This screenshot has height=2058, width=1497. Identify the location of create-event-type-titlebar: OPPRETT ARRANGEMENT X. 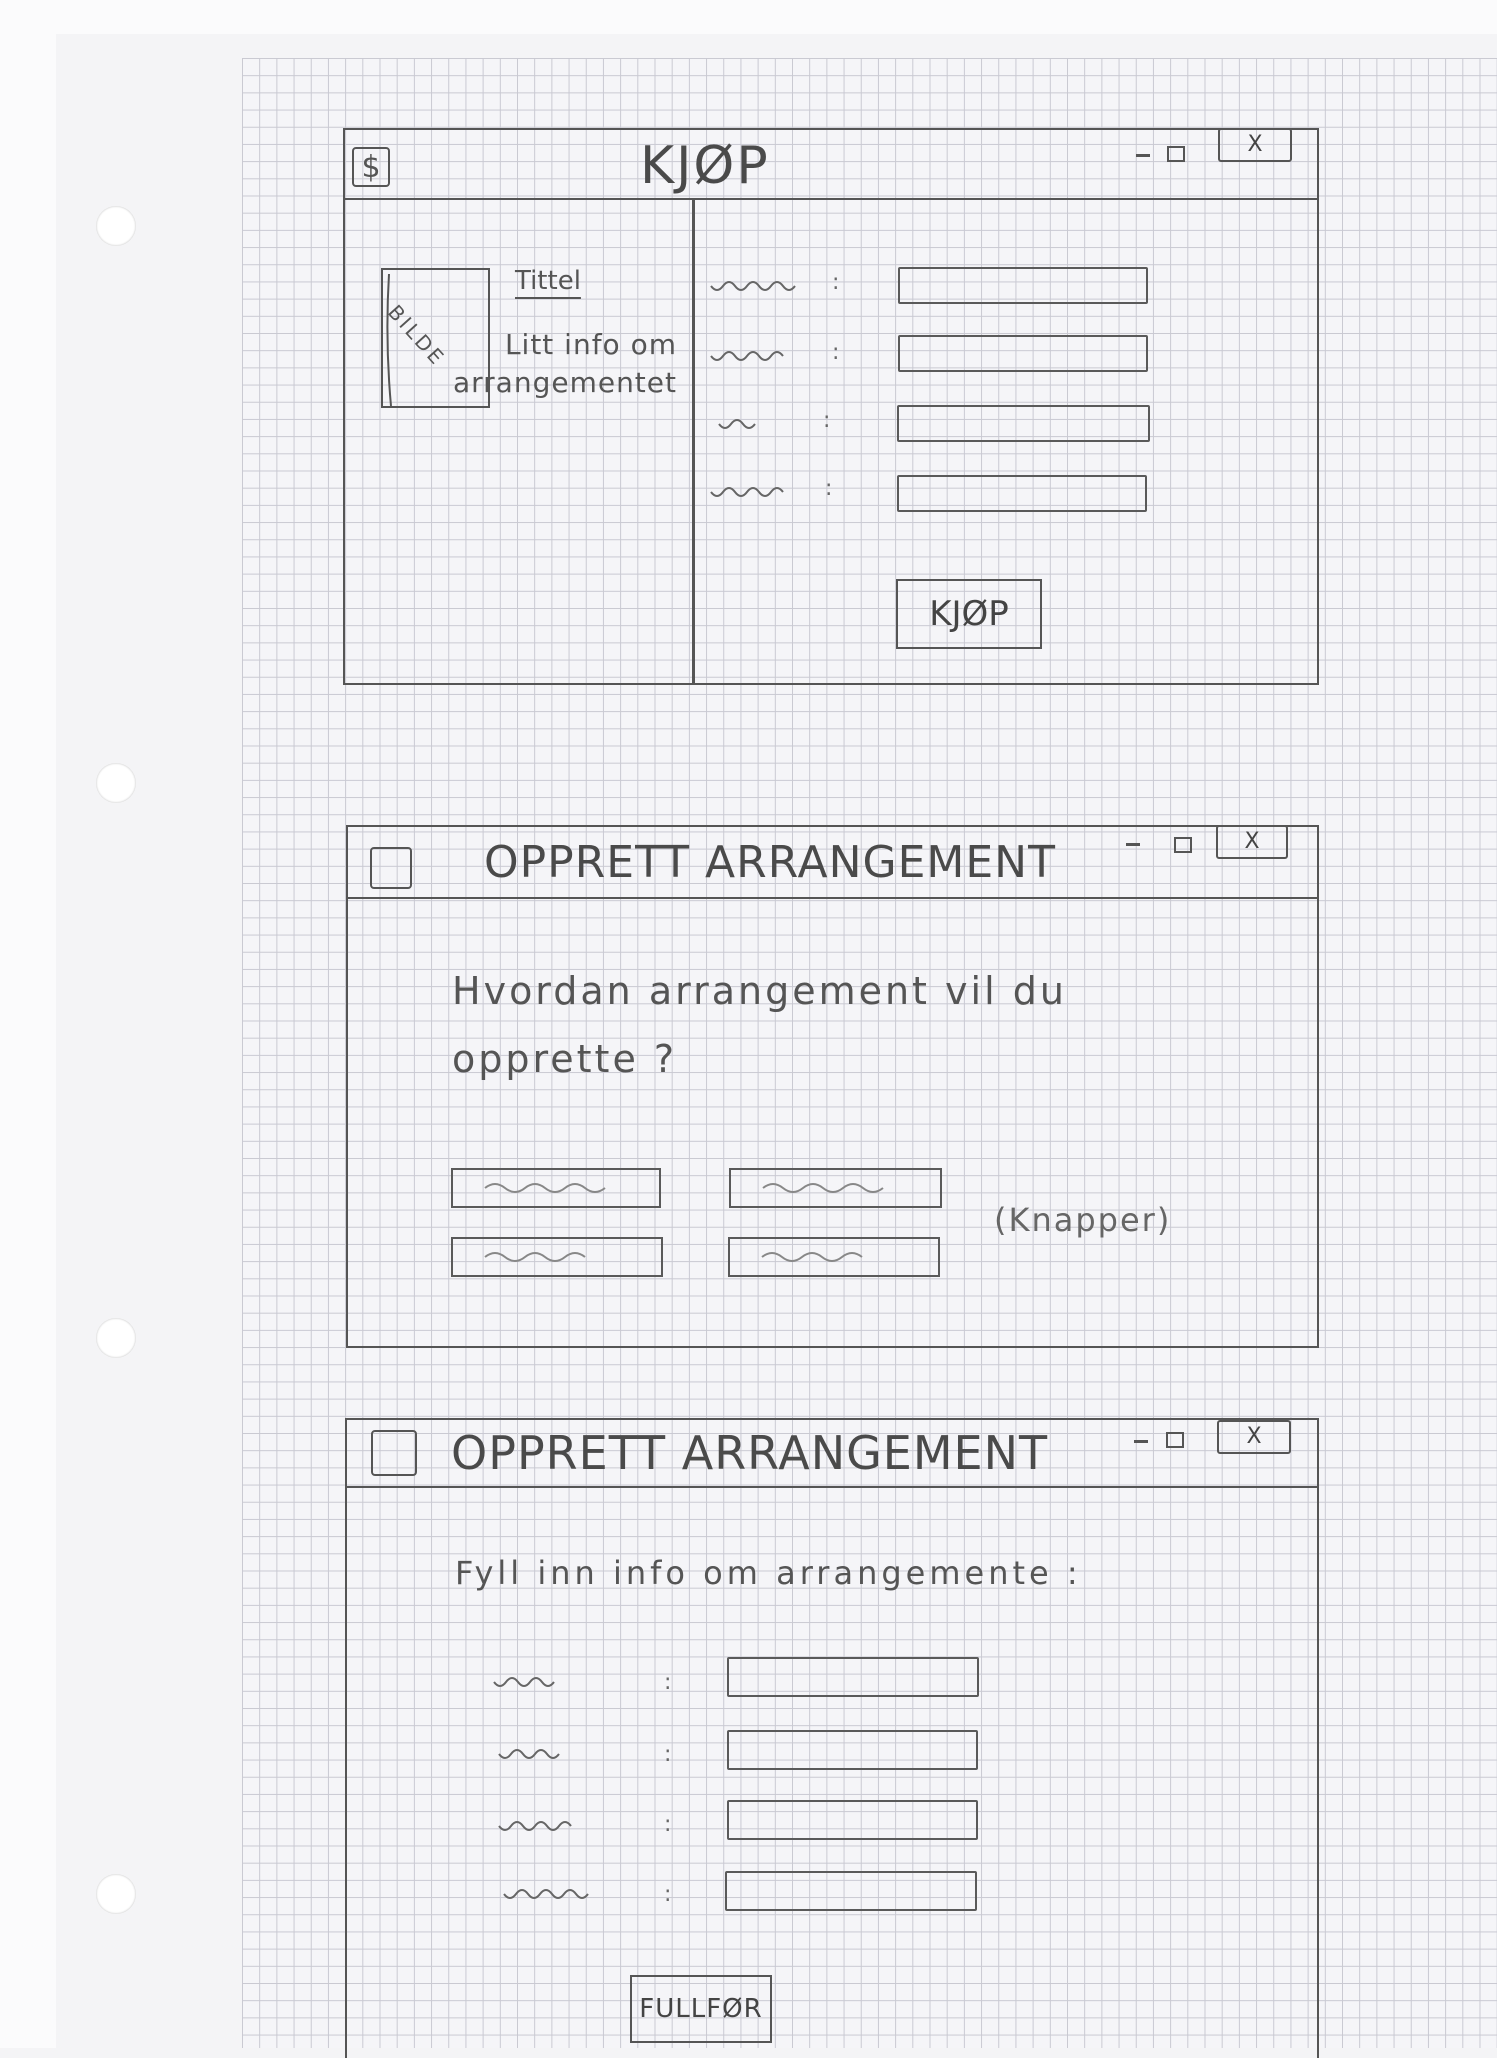
(832, 862).